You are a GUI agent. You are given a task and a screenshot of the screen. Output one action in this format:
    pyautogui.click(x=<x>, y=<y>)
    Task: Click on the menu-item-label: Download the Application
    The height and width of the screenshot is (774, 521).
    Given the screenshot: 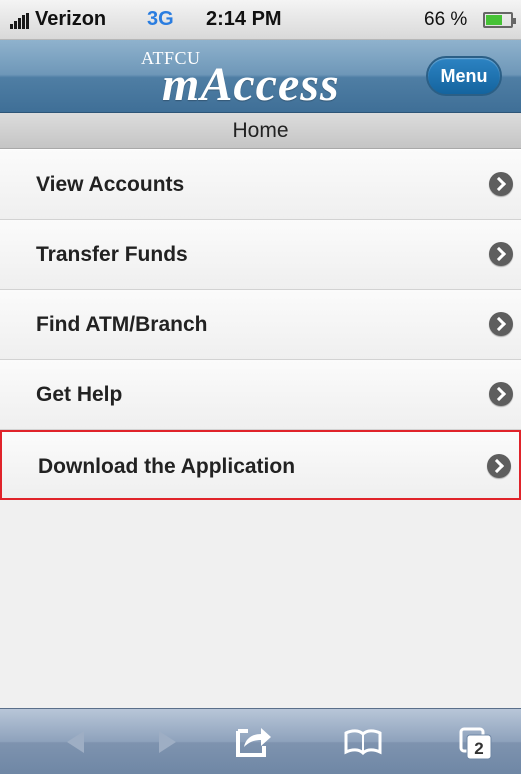 What is the action you would take?
    pyautogui.click(x=167, y=466)
    